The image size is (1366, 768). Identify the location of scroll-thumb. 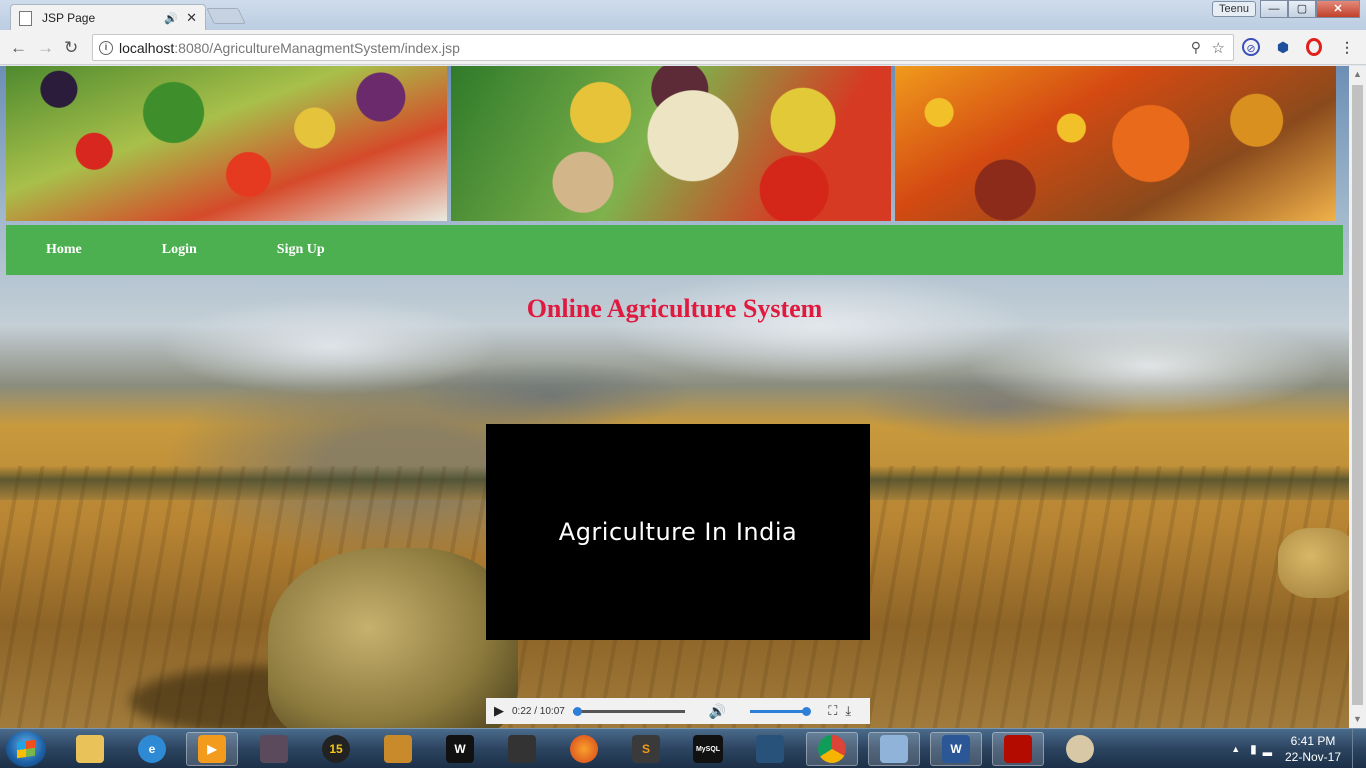
(1357, 395).